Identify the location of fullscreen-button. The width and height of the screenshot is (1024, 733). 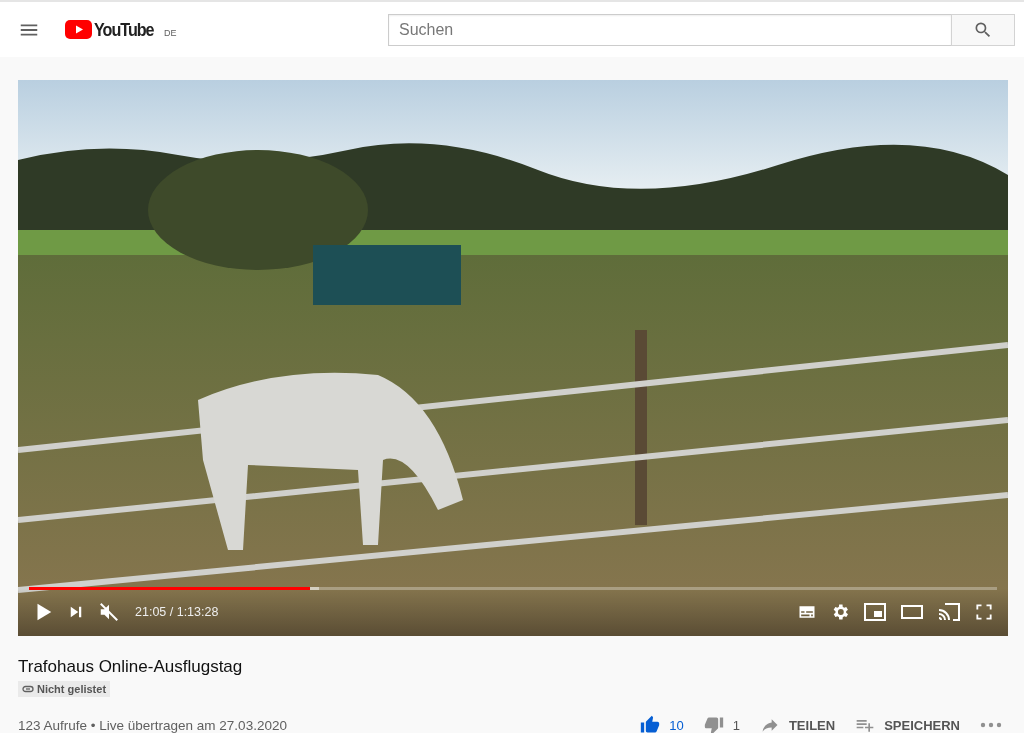
(984, 612).